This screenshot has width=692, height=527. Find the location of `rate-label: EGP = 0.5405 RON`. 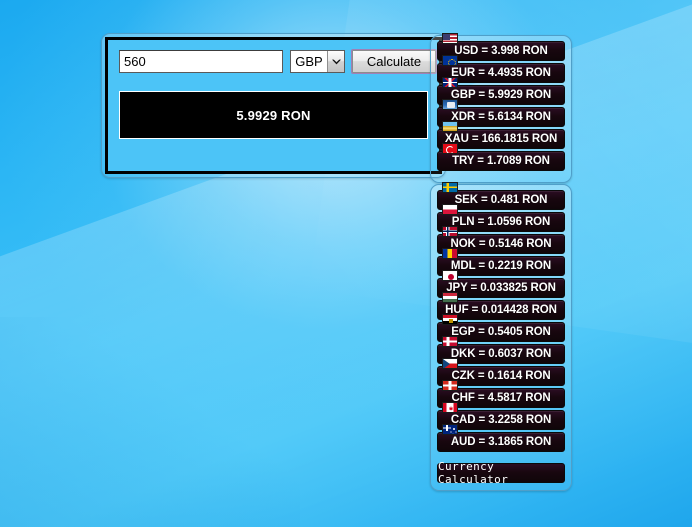

rate-label: EGP = 0.5405 RON is located at coordinates (501, 332).